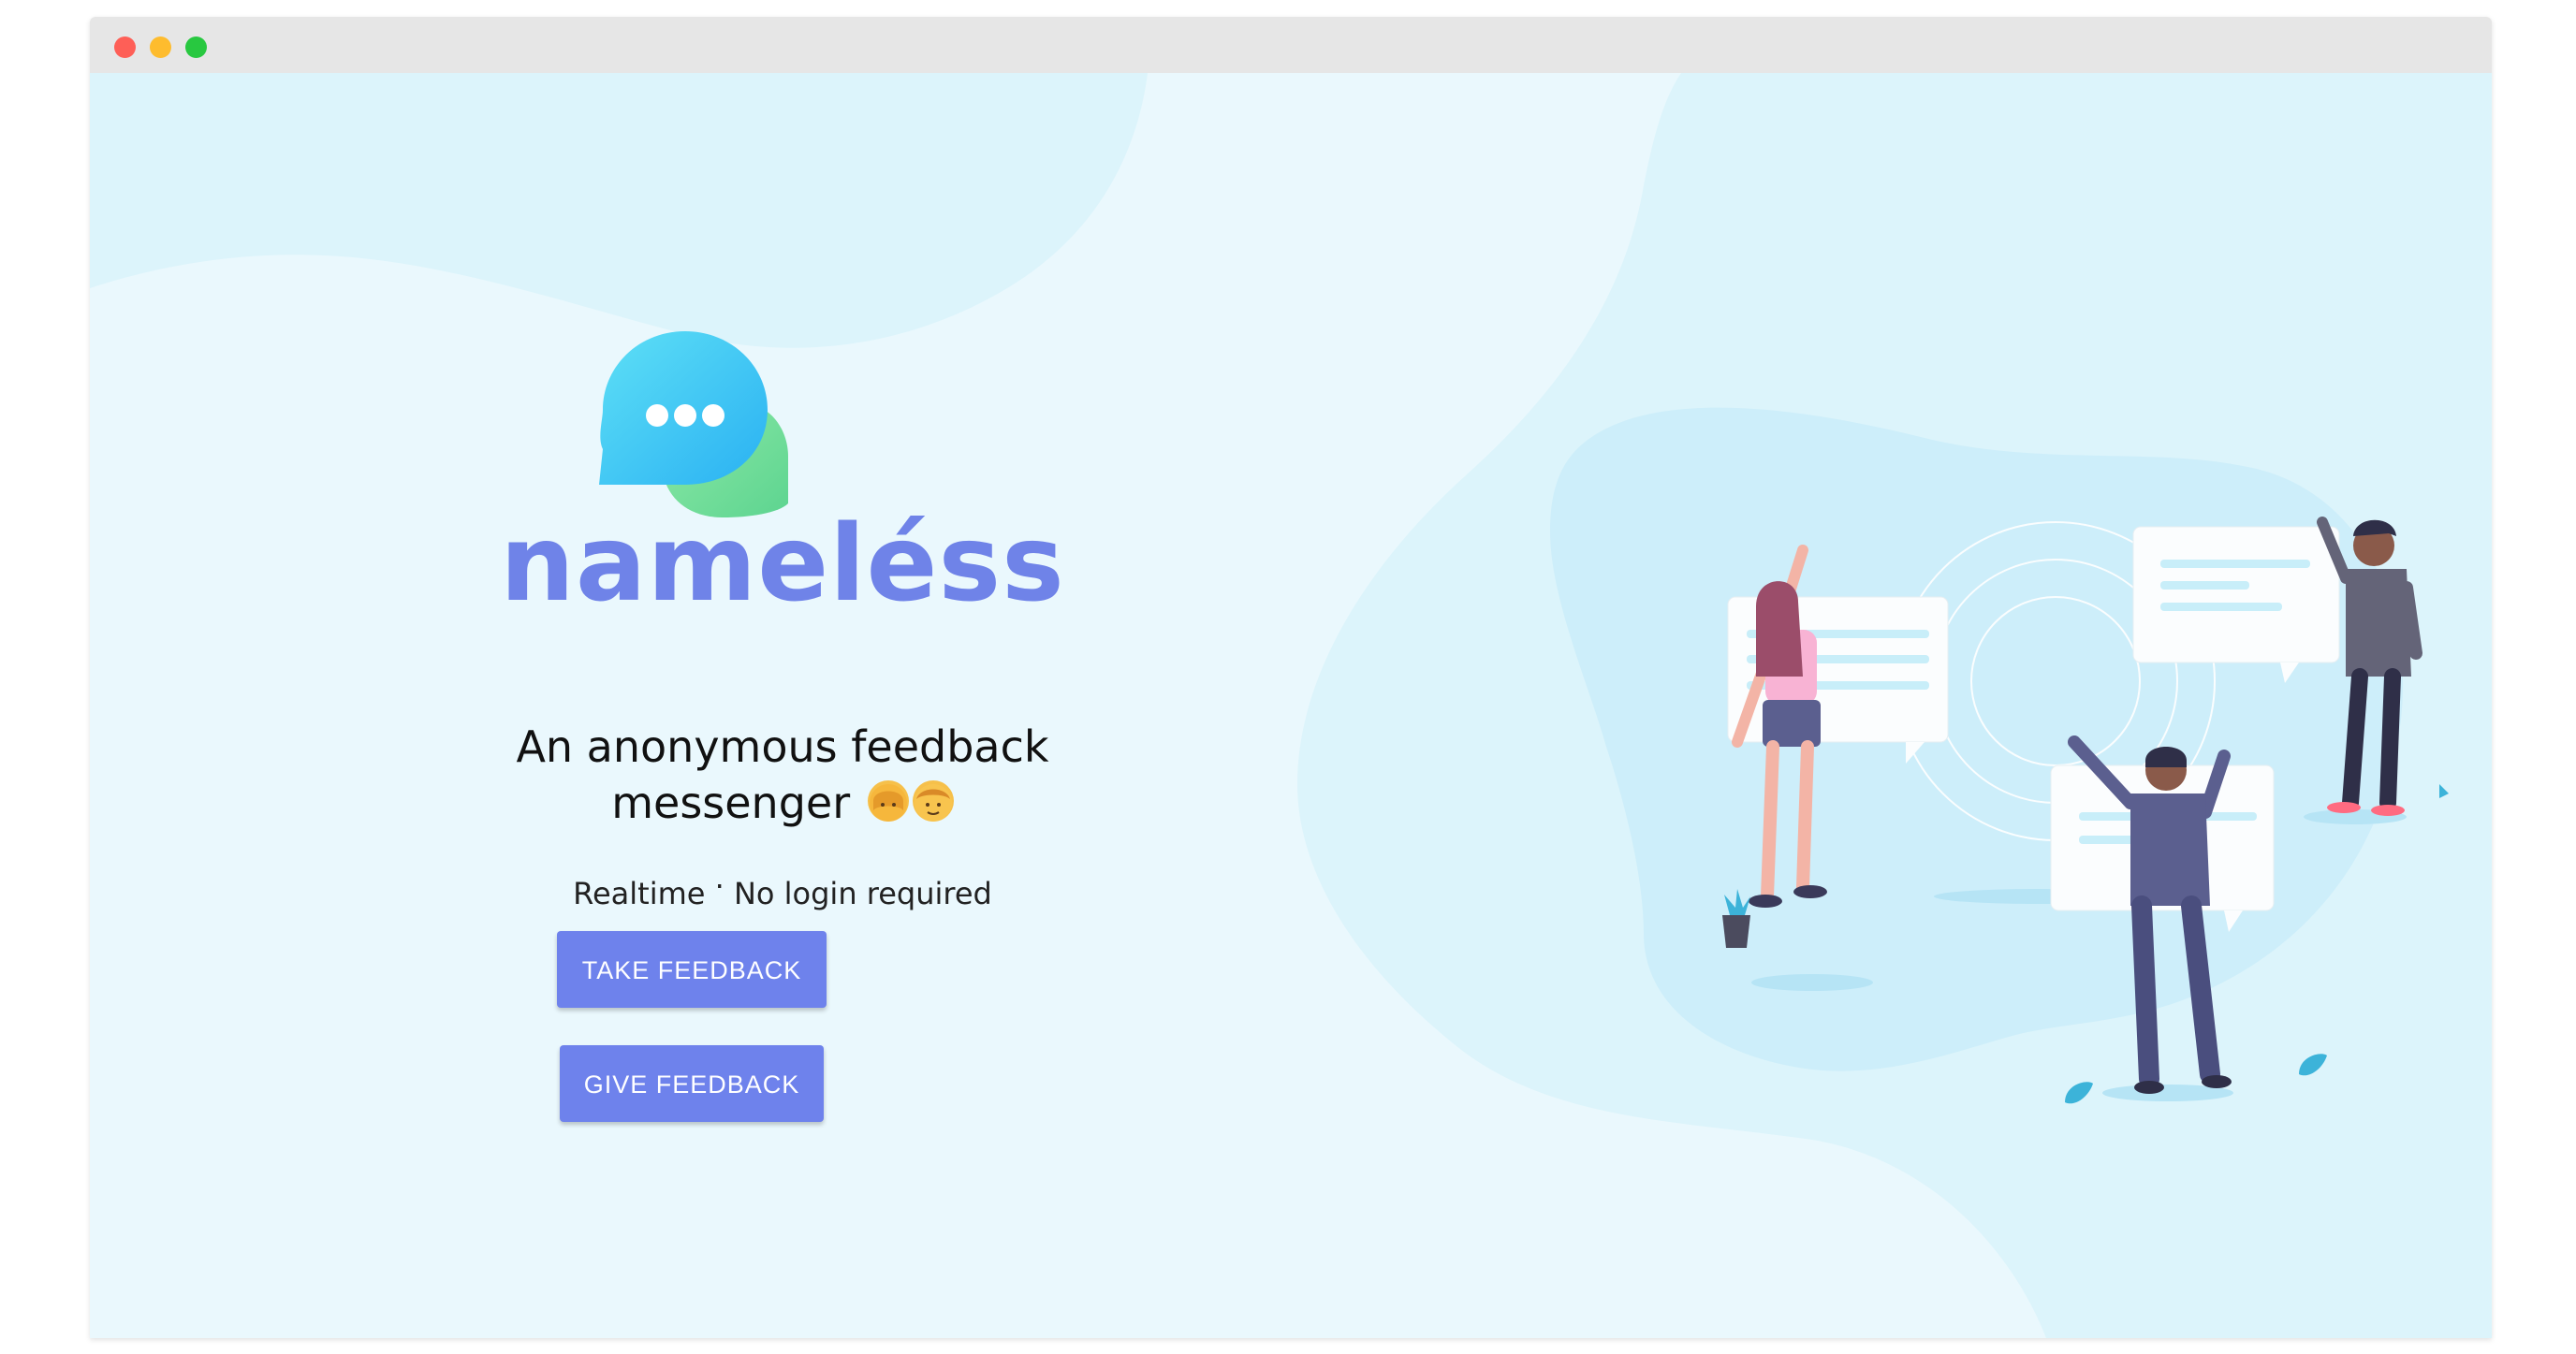 Image resolution: width=2576 pixels, height=1354 pixels. I want to click on people-with-speech-bubbles-illustration, so click(2085, 811).